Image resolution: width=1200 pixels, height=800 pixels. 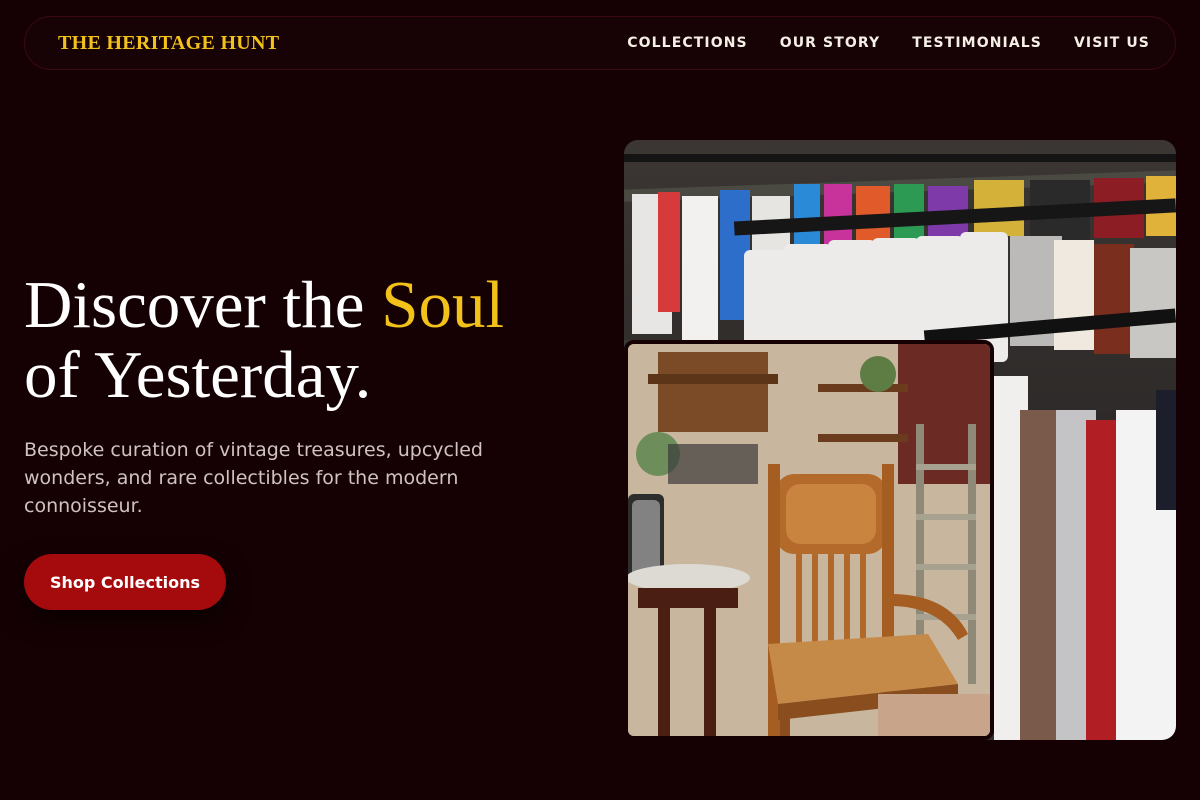 I want to click on hero-headline: Discover the Soul of Yesterday., so click(x=304, y=340).